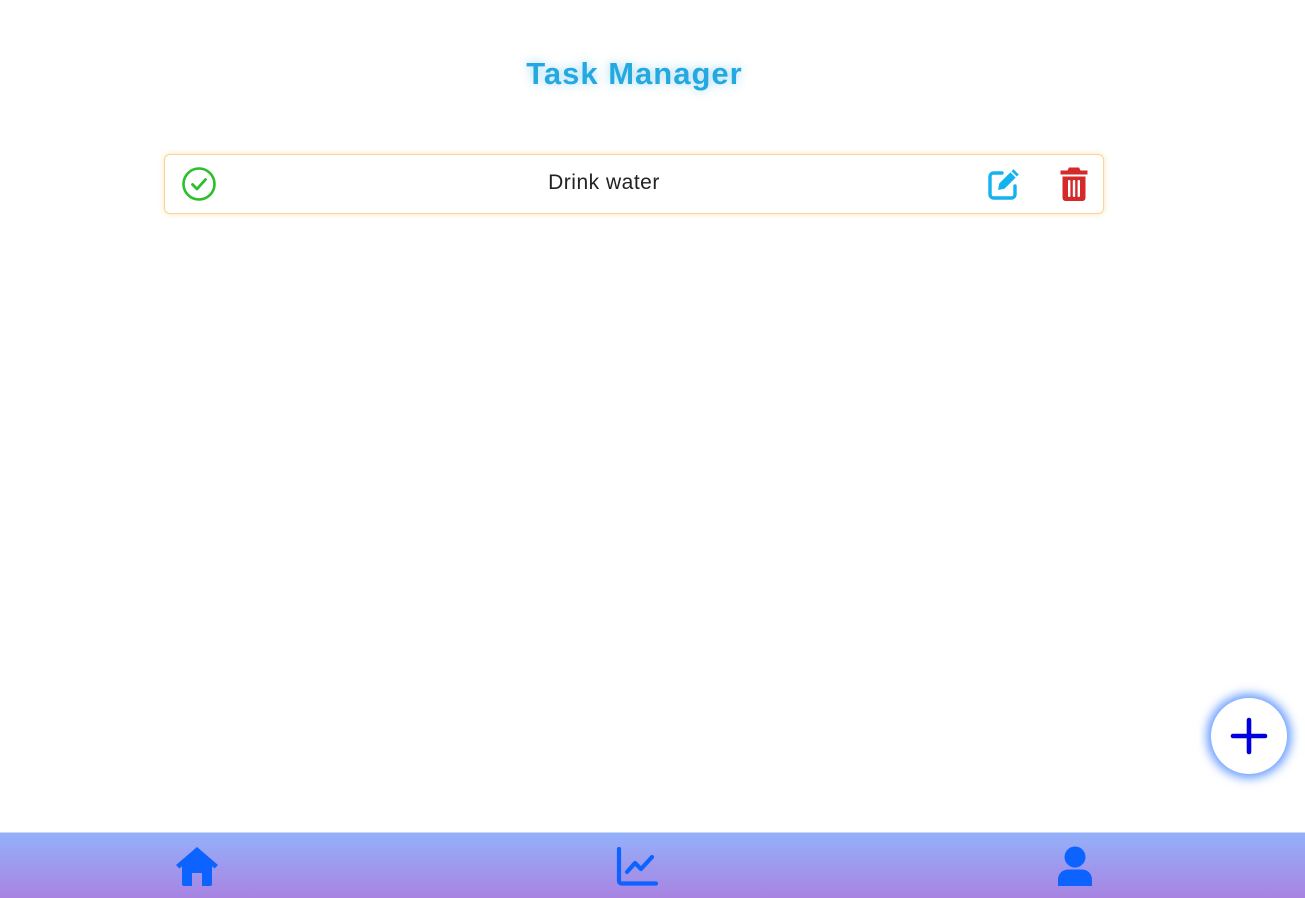 The height and width of the screenshot is (898, 1305). I want to click on bottom-nav, so click(652, 865).